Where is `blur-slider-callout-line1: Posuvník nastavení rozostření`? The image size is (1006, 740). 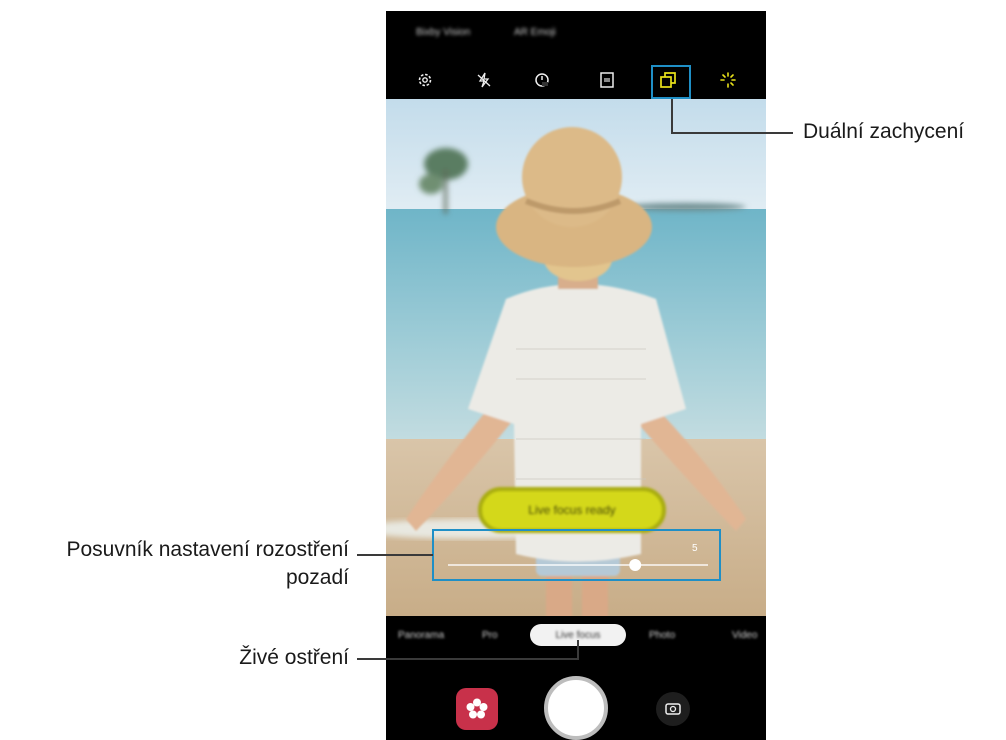 blur-slider-callout-line1: Posuvník nastavení rozostření is located at coordinates (208, 549).